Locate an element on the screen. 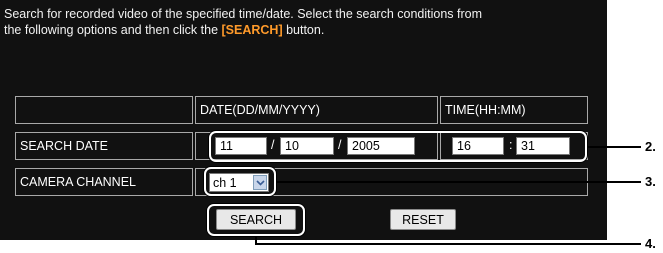 The height and width of the screenshot is (253, 663). instructions-line-2-start: the following options and then click the is located at coordinates (113, 30).